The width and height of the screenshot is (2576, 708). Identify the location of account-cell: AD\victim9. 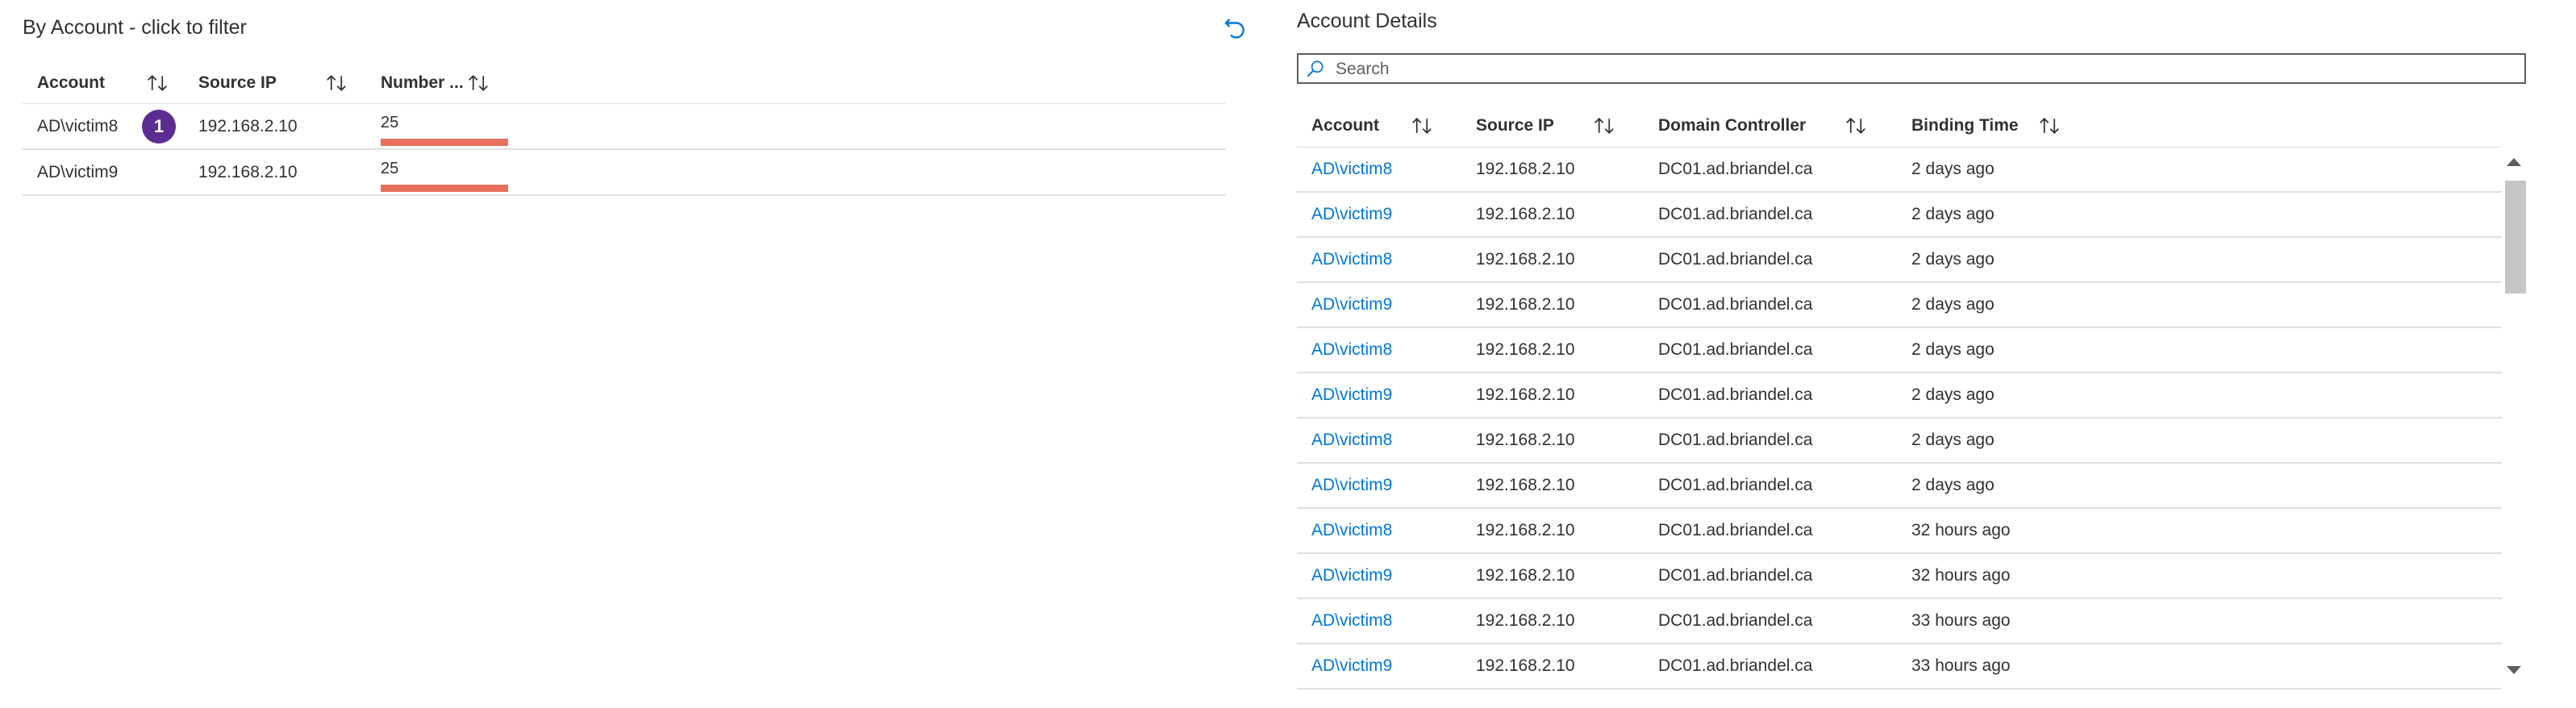
(103, 172).